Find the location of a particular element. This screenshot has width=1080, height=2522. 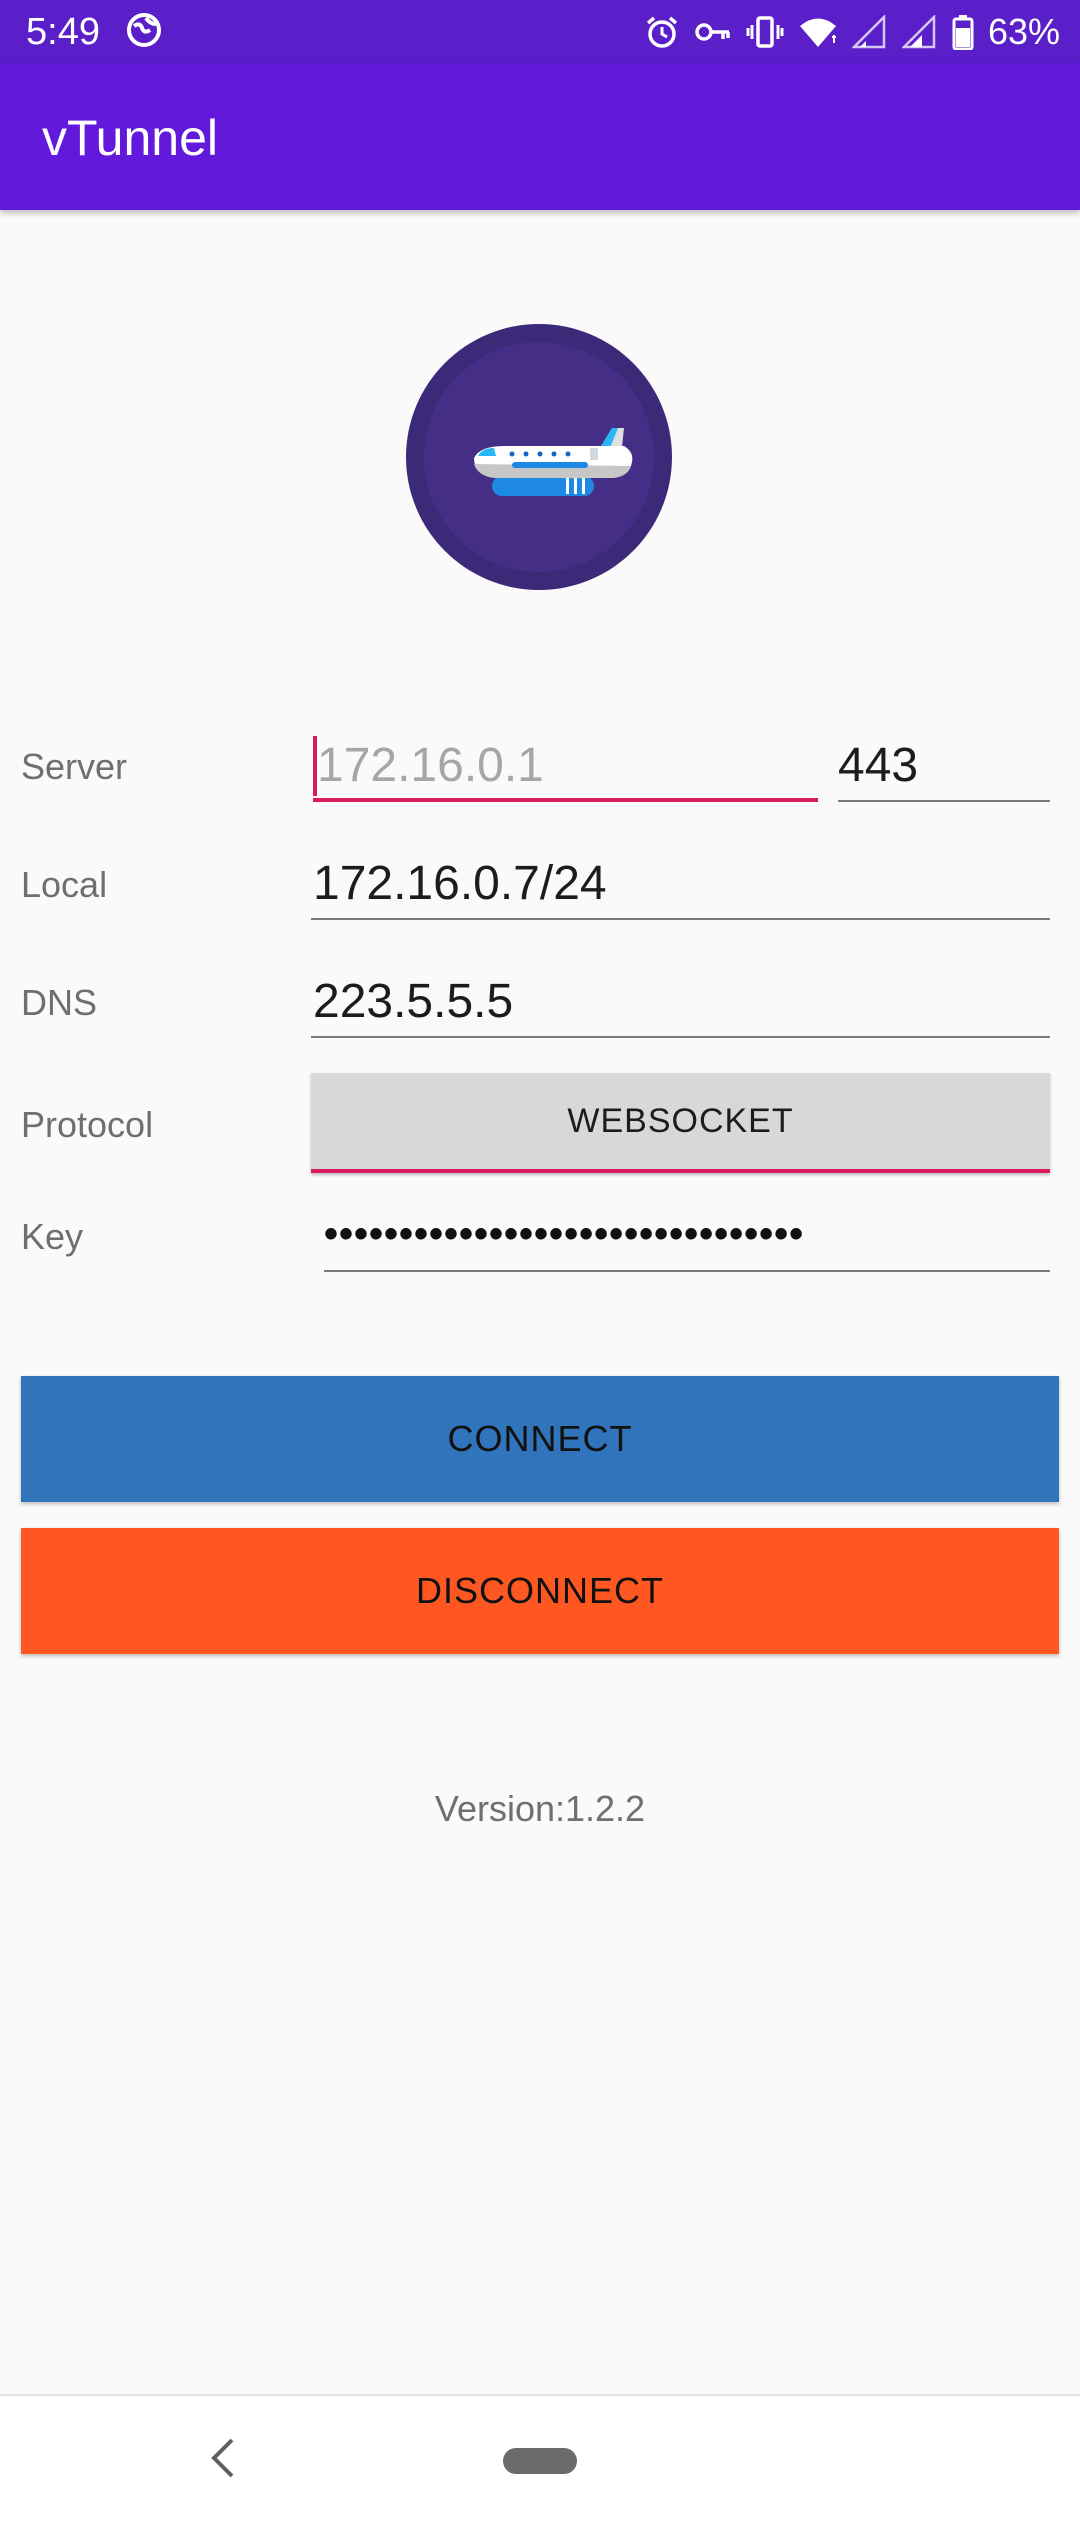

key-label: Key is located at coordinates (52, 1236).